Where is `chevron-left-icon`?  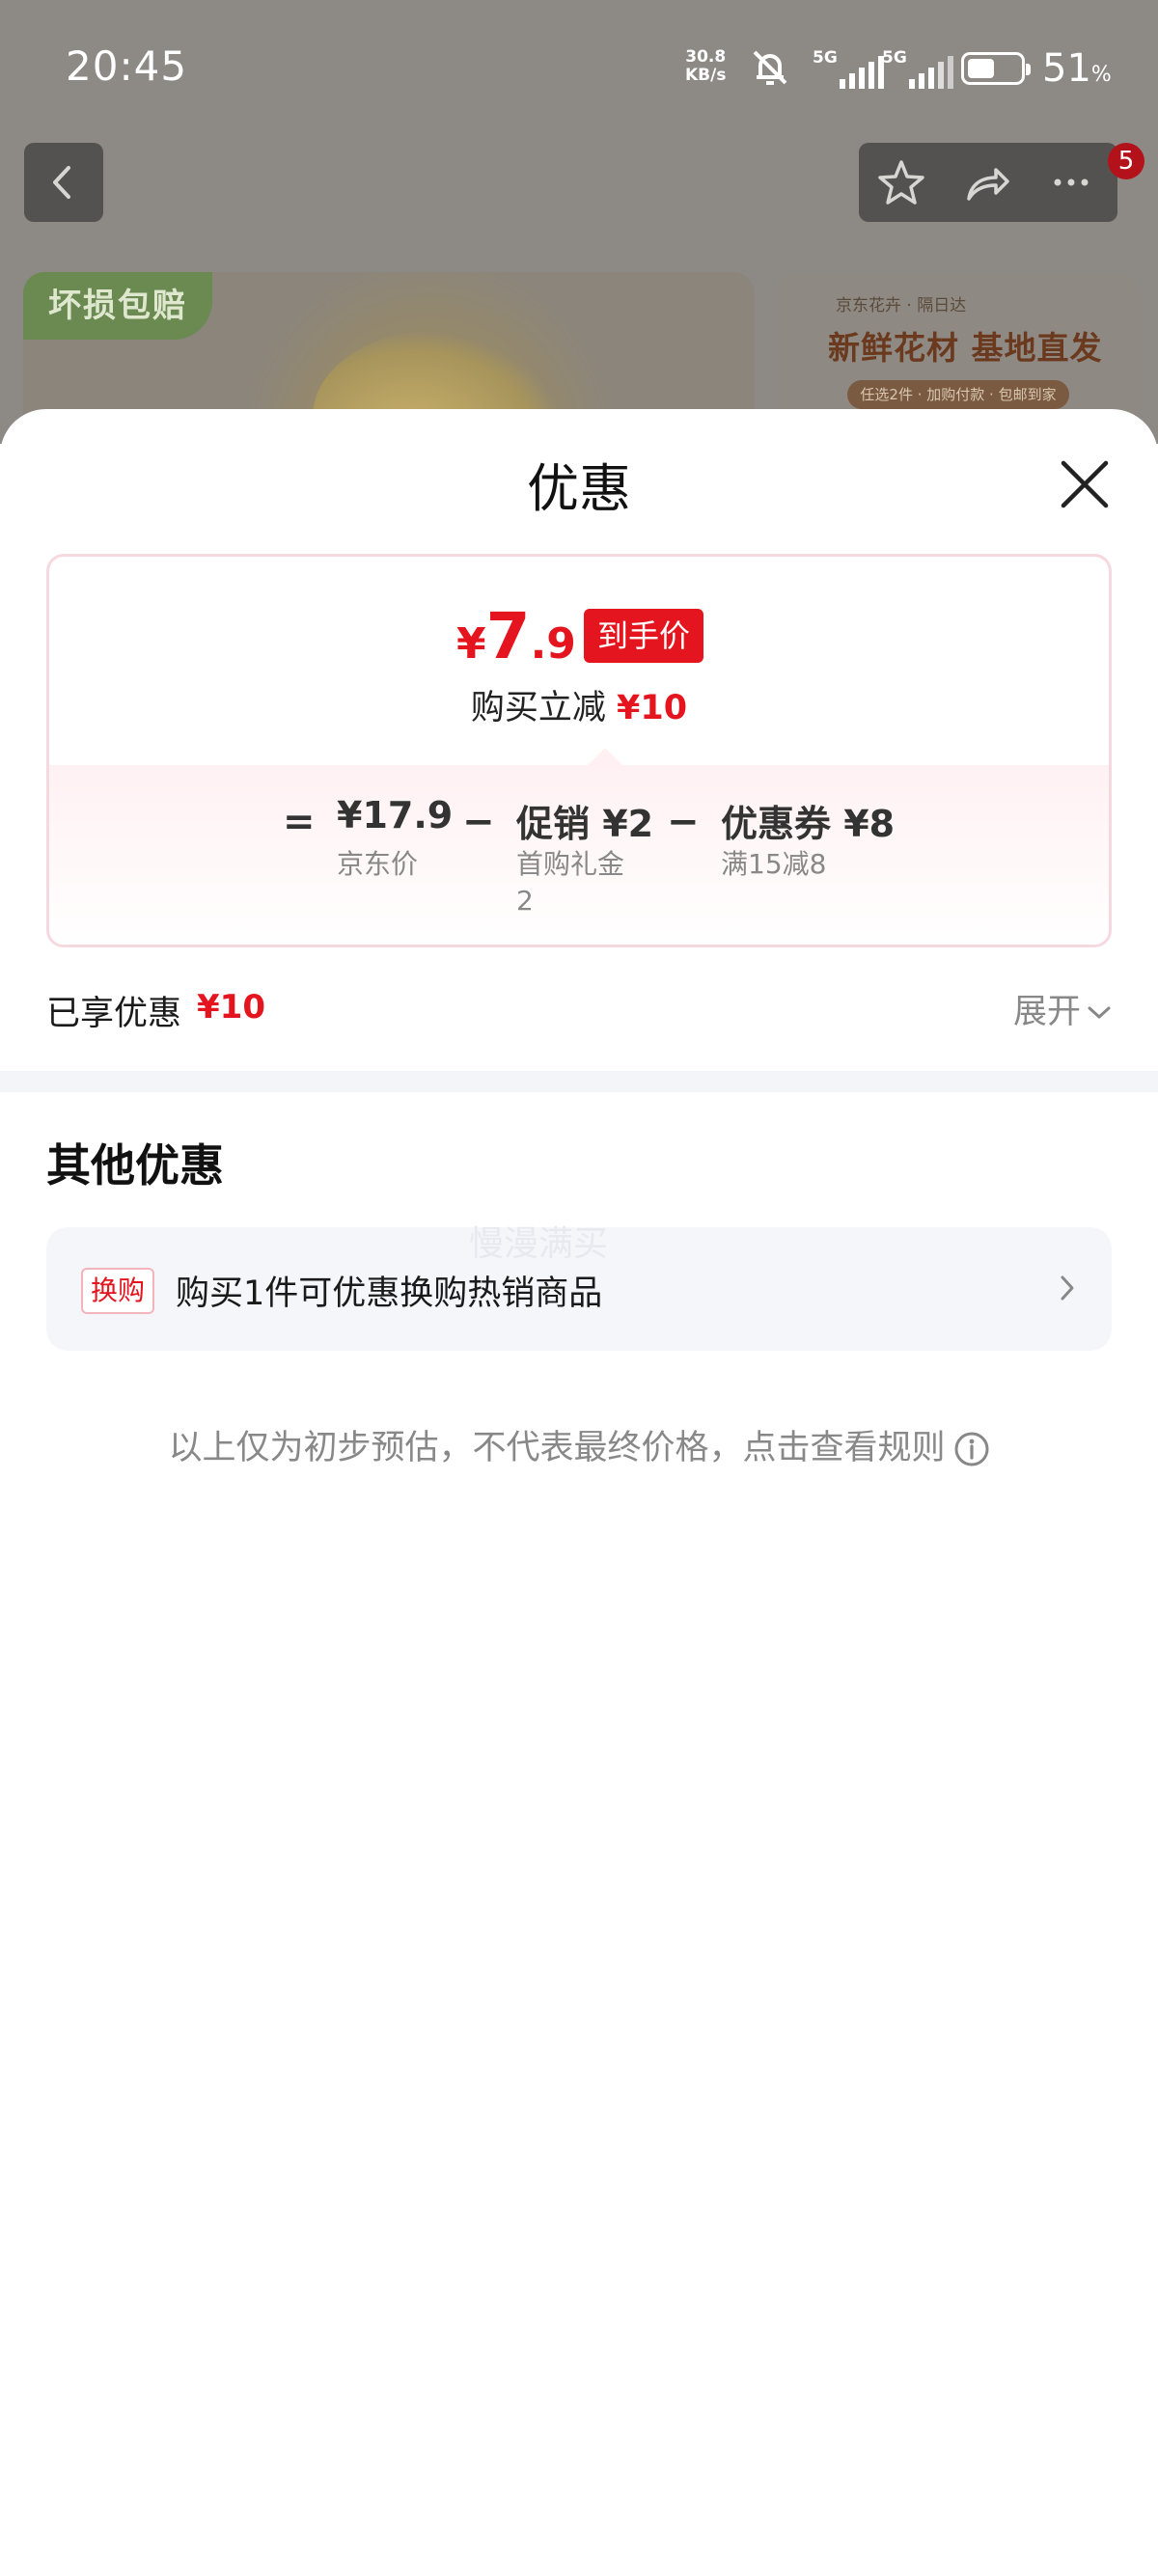 chevron-left-icon is located at coordinates (61, 182).